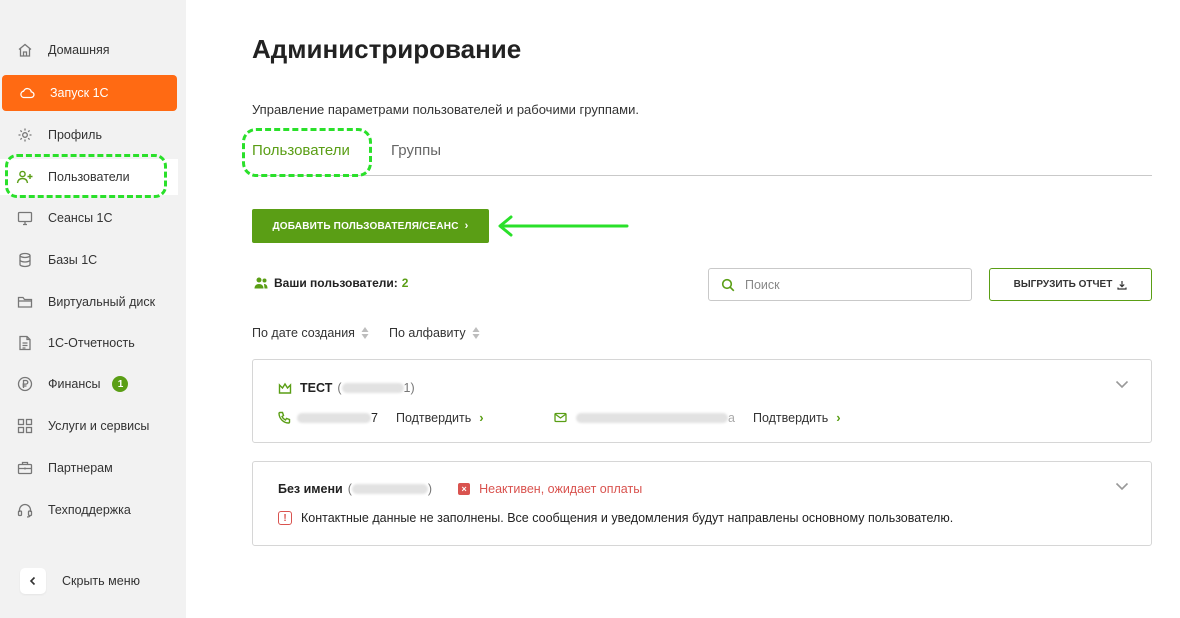 The image size is (1180, 618). Describe the element at coordinates (25, 468) in the screenshot. I see `briefcase-icon` at that location.